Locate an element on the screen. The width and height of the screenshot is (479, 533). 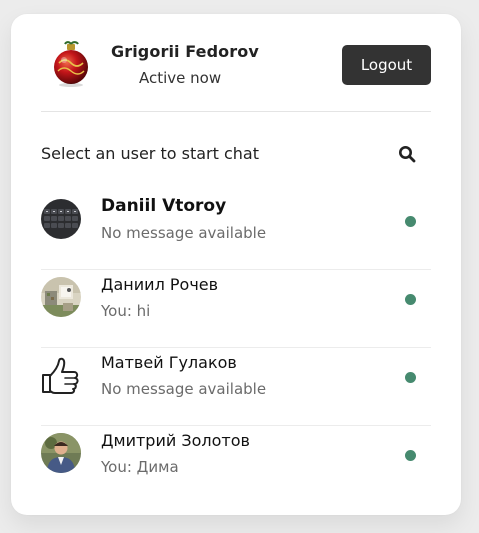
user-name: Даниил Рочев is located at coordinates (160, 284).